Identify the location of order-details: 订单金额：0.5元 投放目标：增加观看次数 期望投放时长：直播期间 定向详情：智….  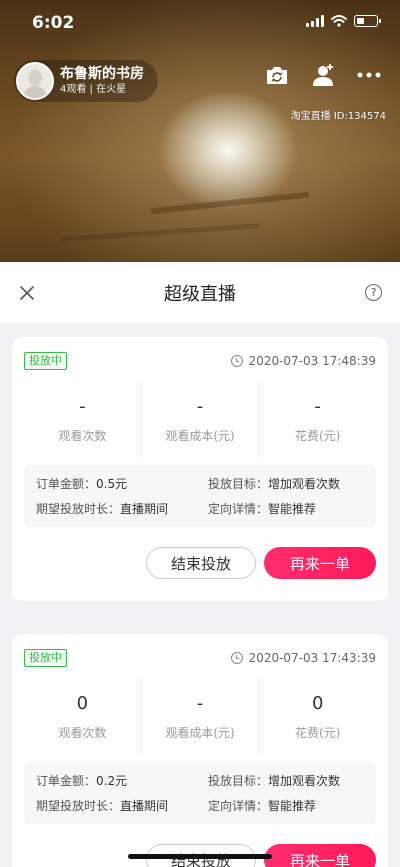
(200, 496).